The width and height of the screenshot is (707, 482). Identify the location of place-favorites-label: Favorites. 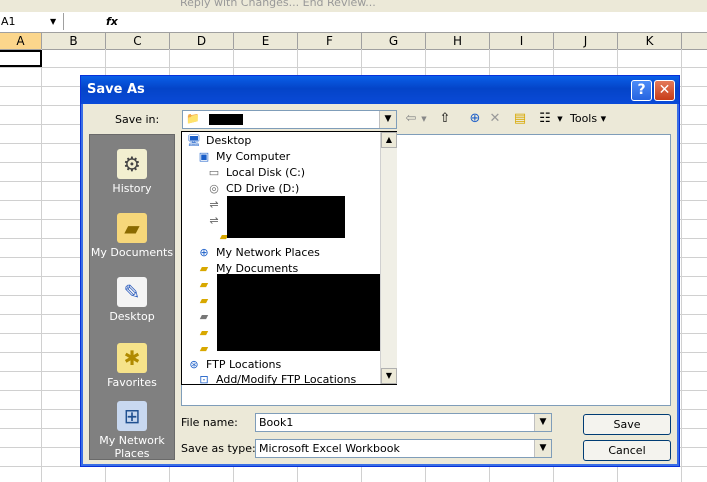
(132, 382).